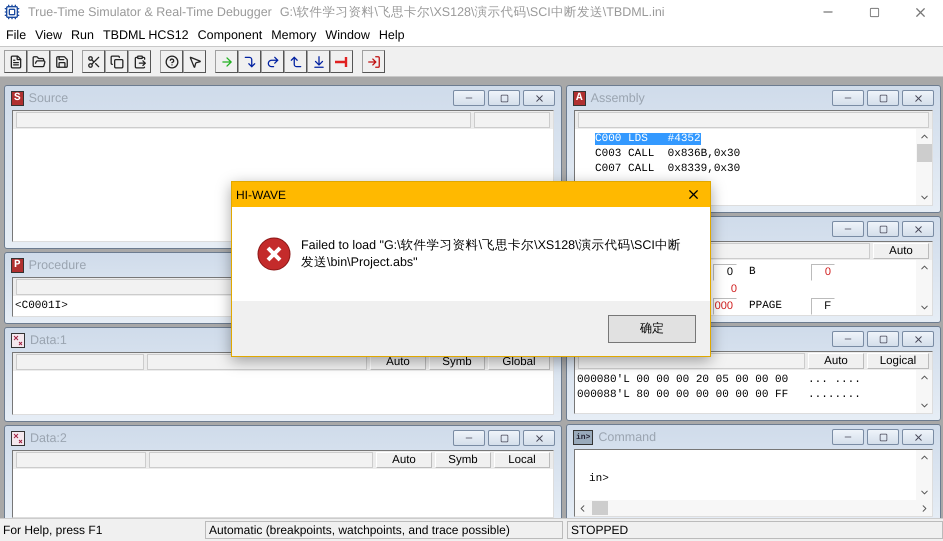 The height and width of the screenshot is (541, 943). Describe the element at coordinates (766, 306) in the screenshot. I see `register-label: PPAGE` at that location.